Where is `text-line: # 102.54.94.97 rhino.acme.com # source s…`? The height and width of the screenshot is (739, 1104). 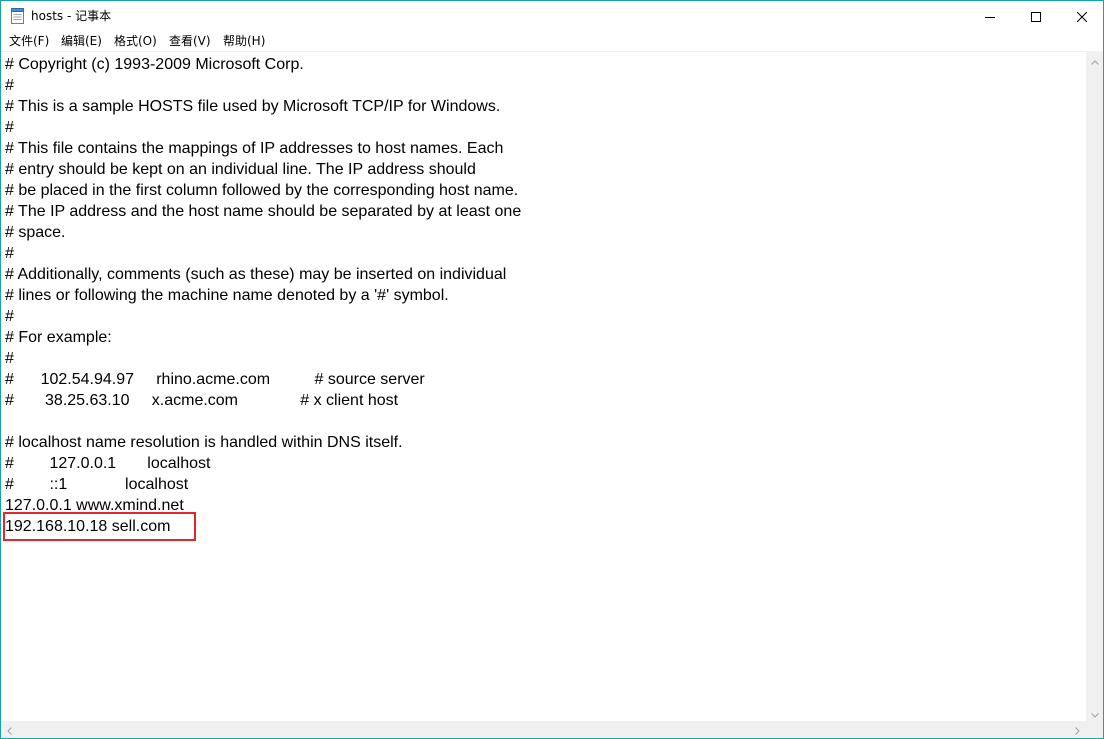 text-line: # 102.54.94.97 rhino.acme.com # source s… is located at coordinates (215, 379).